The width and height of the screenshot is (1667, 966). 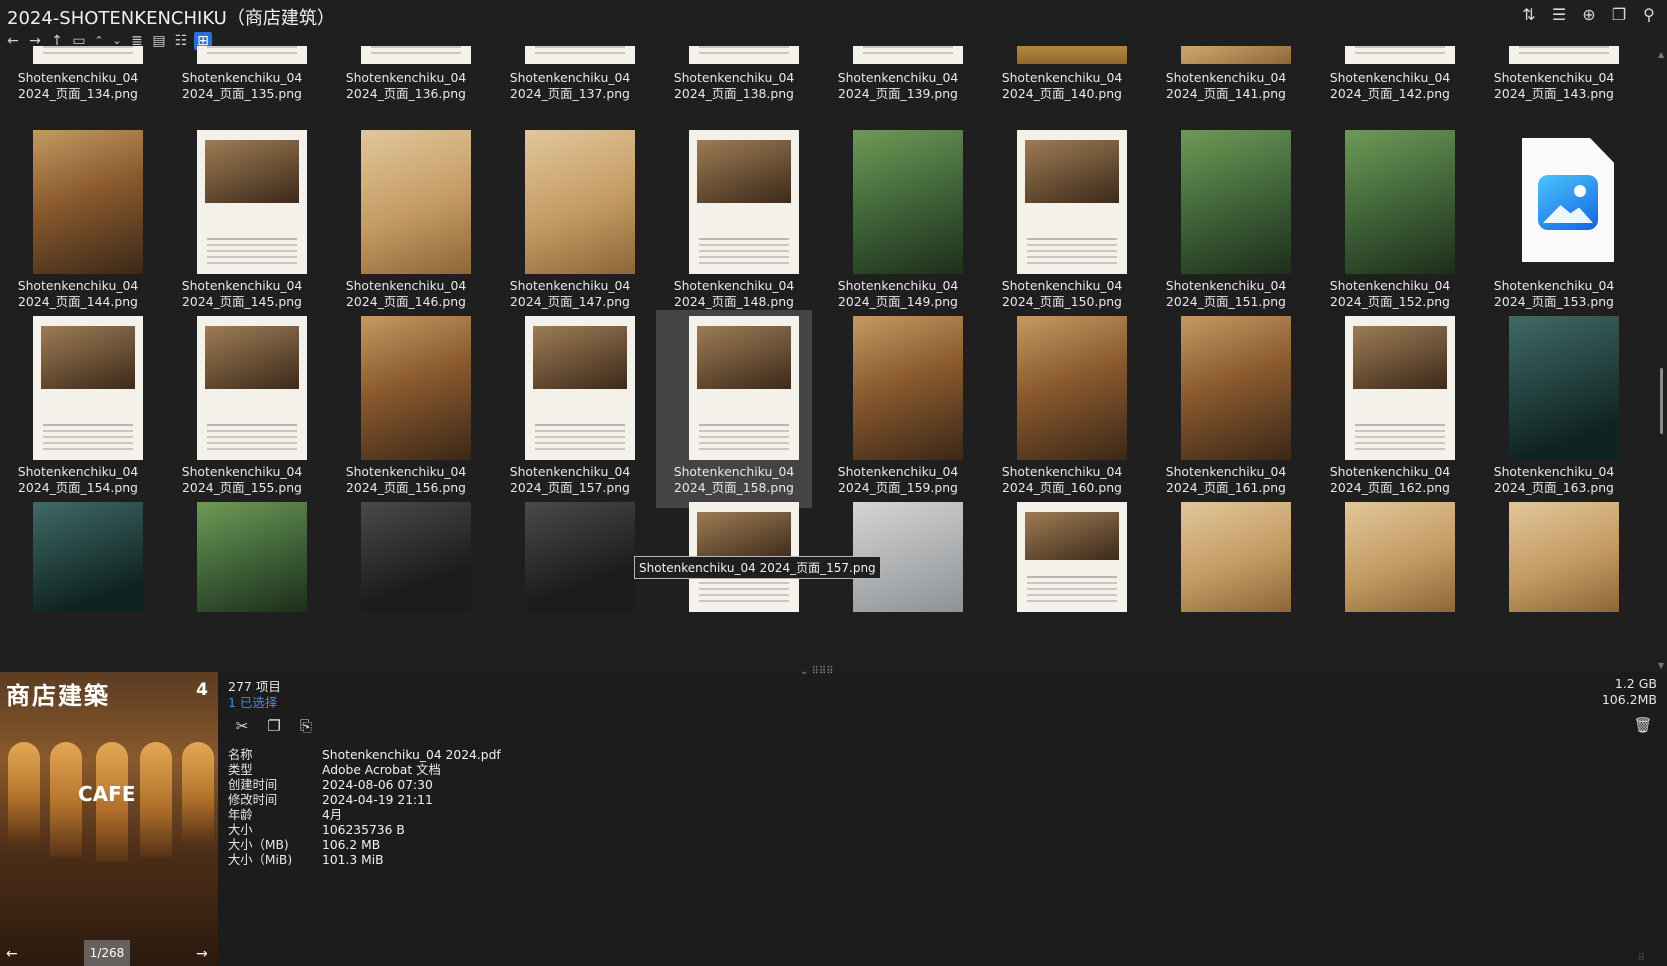 I want to click on file-tile: Shotenkenchiku_04 2024_页面_146.png, so click(x=406, y=223).